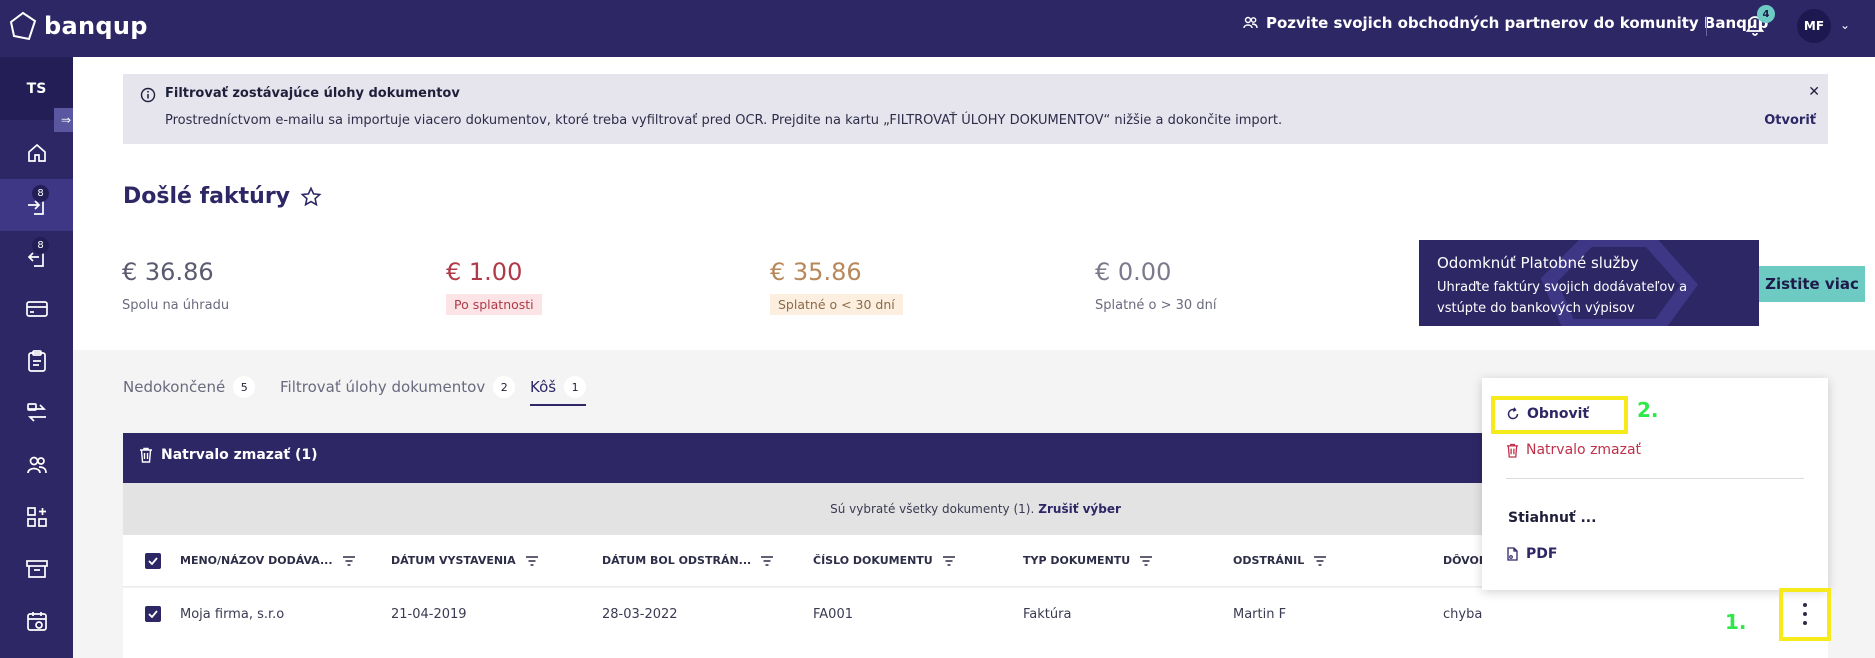 Image resolution: width=1875 pixels, height=658 pixels. Describe the element at coordinates (36, 257) in the screenshot. I see `sidebar-item-outgoing: 8` at that location.